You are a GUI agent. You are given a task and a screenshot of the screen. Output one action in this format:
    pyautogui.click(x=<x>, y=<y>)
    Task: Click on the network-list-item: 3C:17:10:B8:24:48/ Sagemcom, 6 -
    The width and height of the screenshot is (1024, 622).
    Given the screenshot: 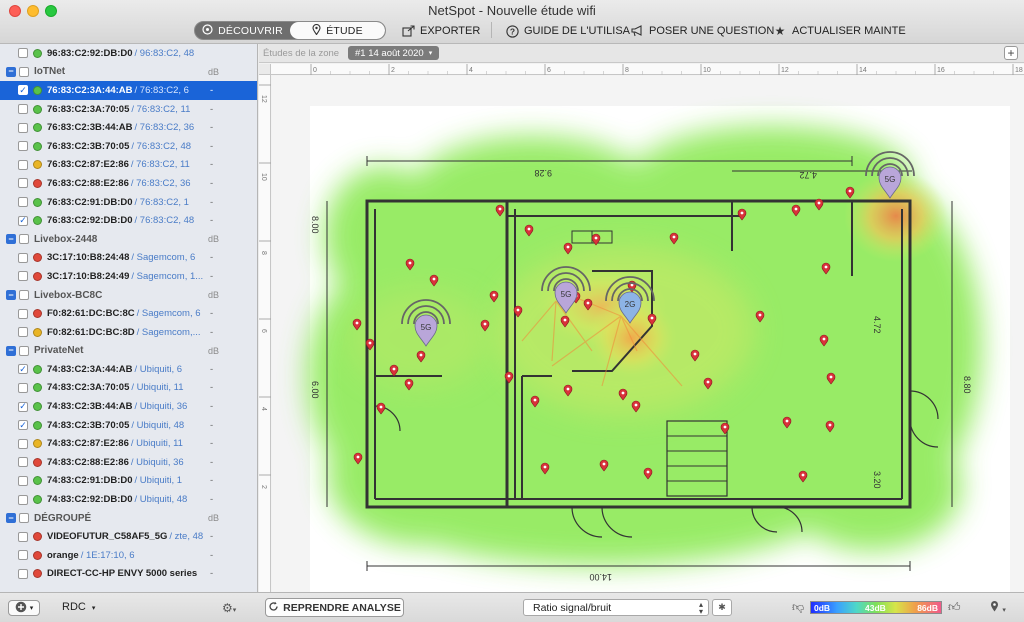 What is the action you would take?
    pyautogui.click(x=128, y=258)
    